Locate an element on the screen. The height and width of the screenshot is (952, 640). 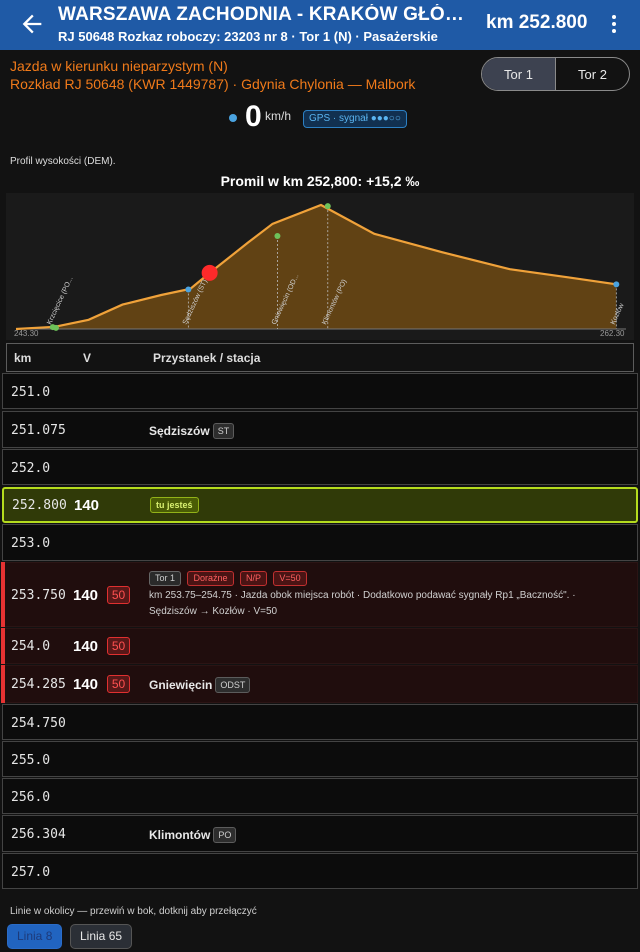
speed-value: 0 is located at coordinates (253, 116).